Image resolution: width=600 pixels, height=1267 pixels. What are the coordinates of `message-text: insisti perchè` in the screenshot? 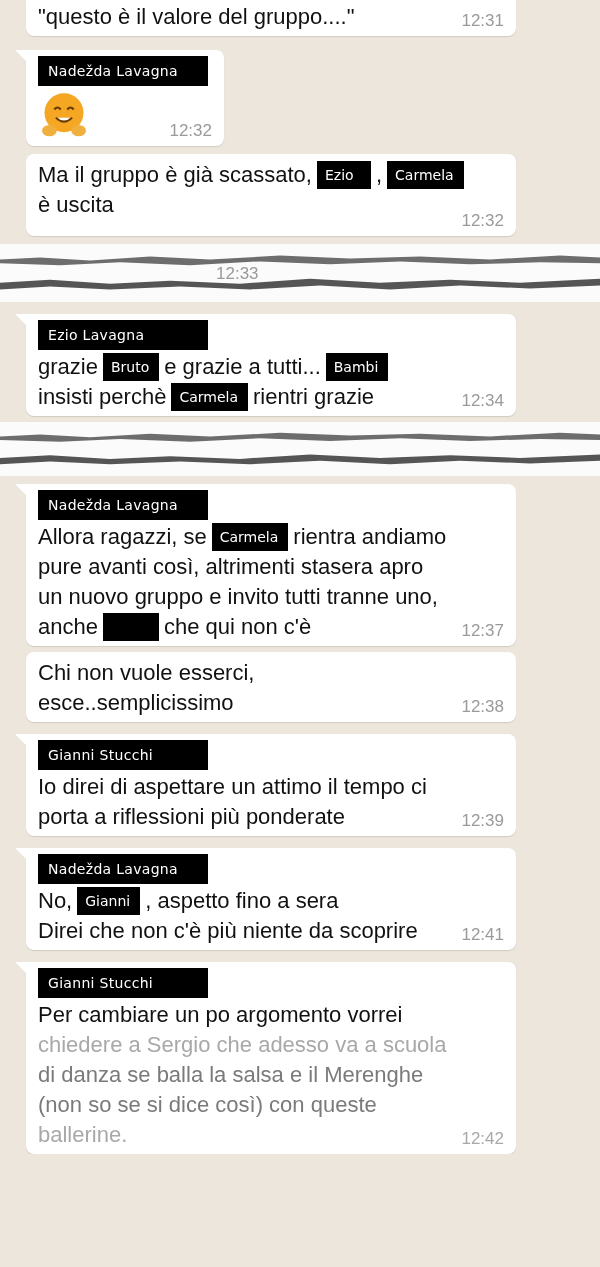 It's located at (102, 397).